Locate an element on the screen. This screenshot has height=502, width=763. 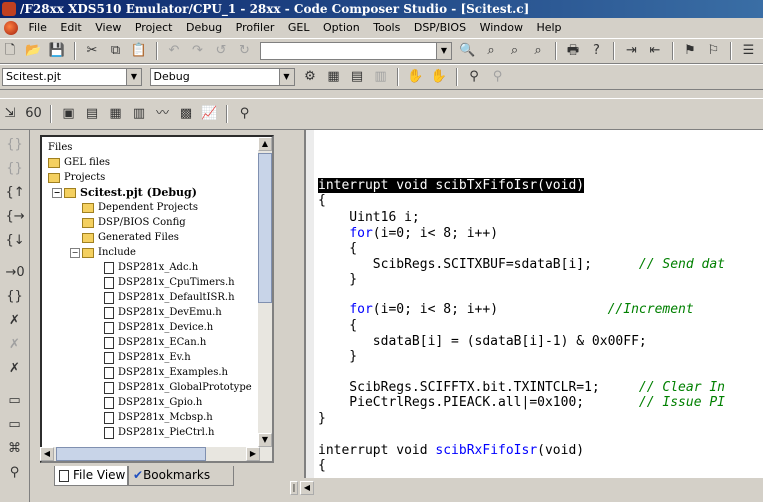
registers-icon: ▤ is located at coordinates (92, 114).